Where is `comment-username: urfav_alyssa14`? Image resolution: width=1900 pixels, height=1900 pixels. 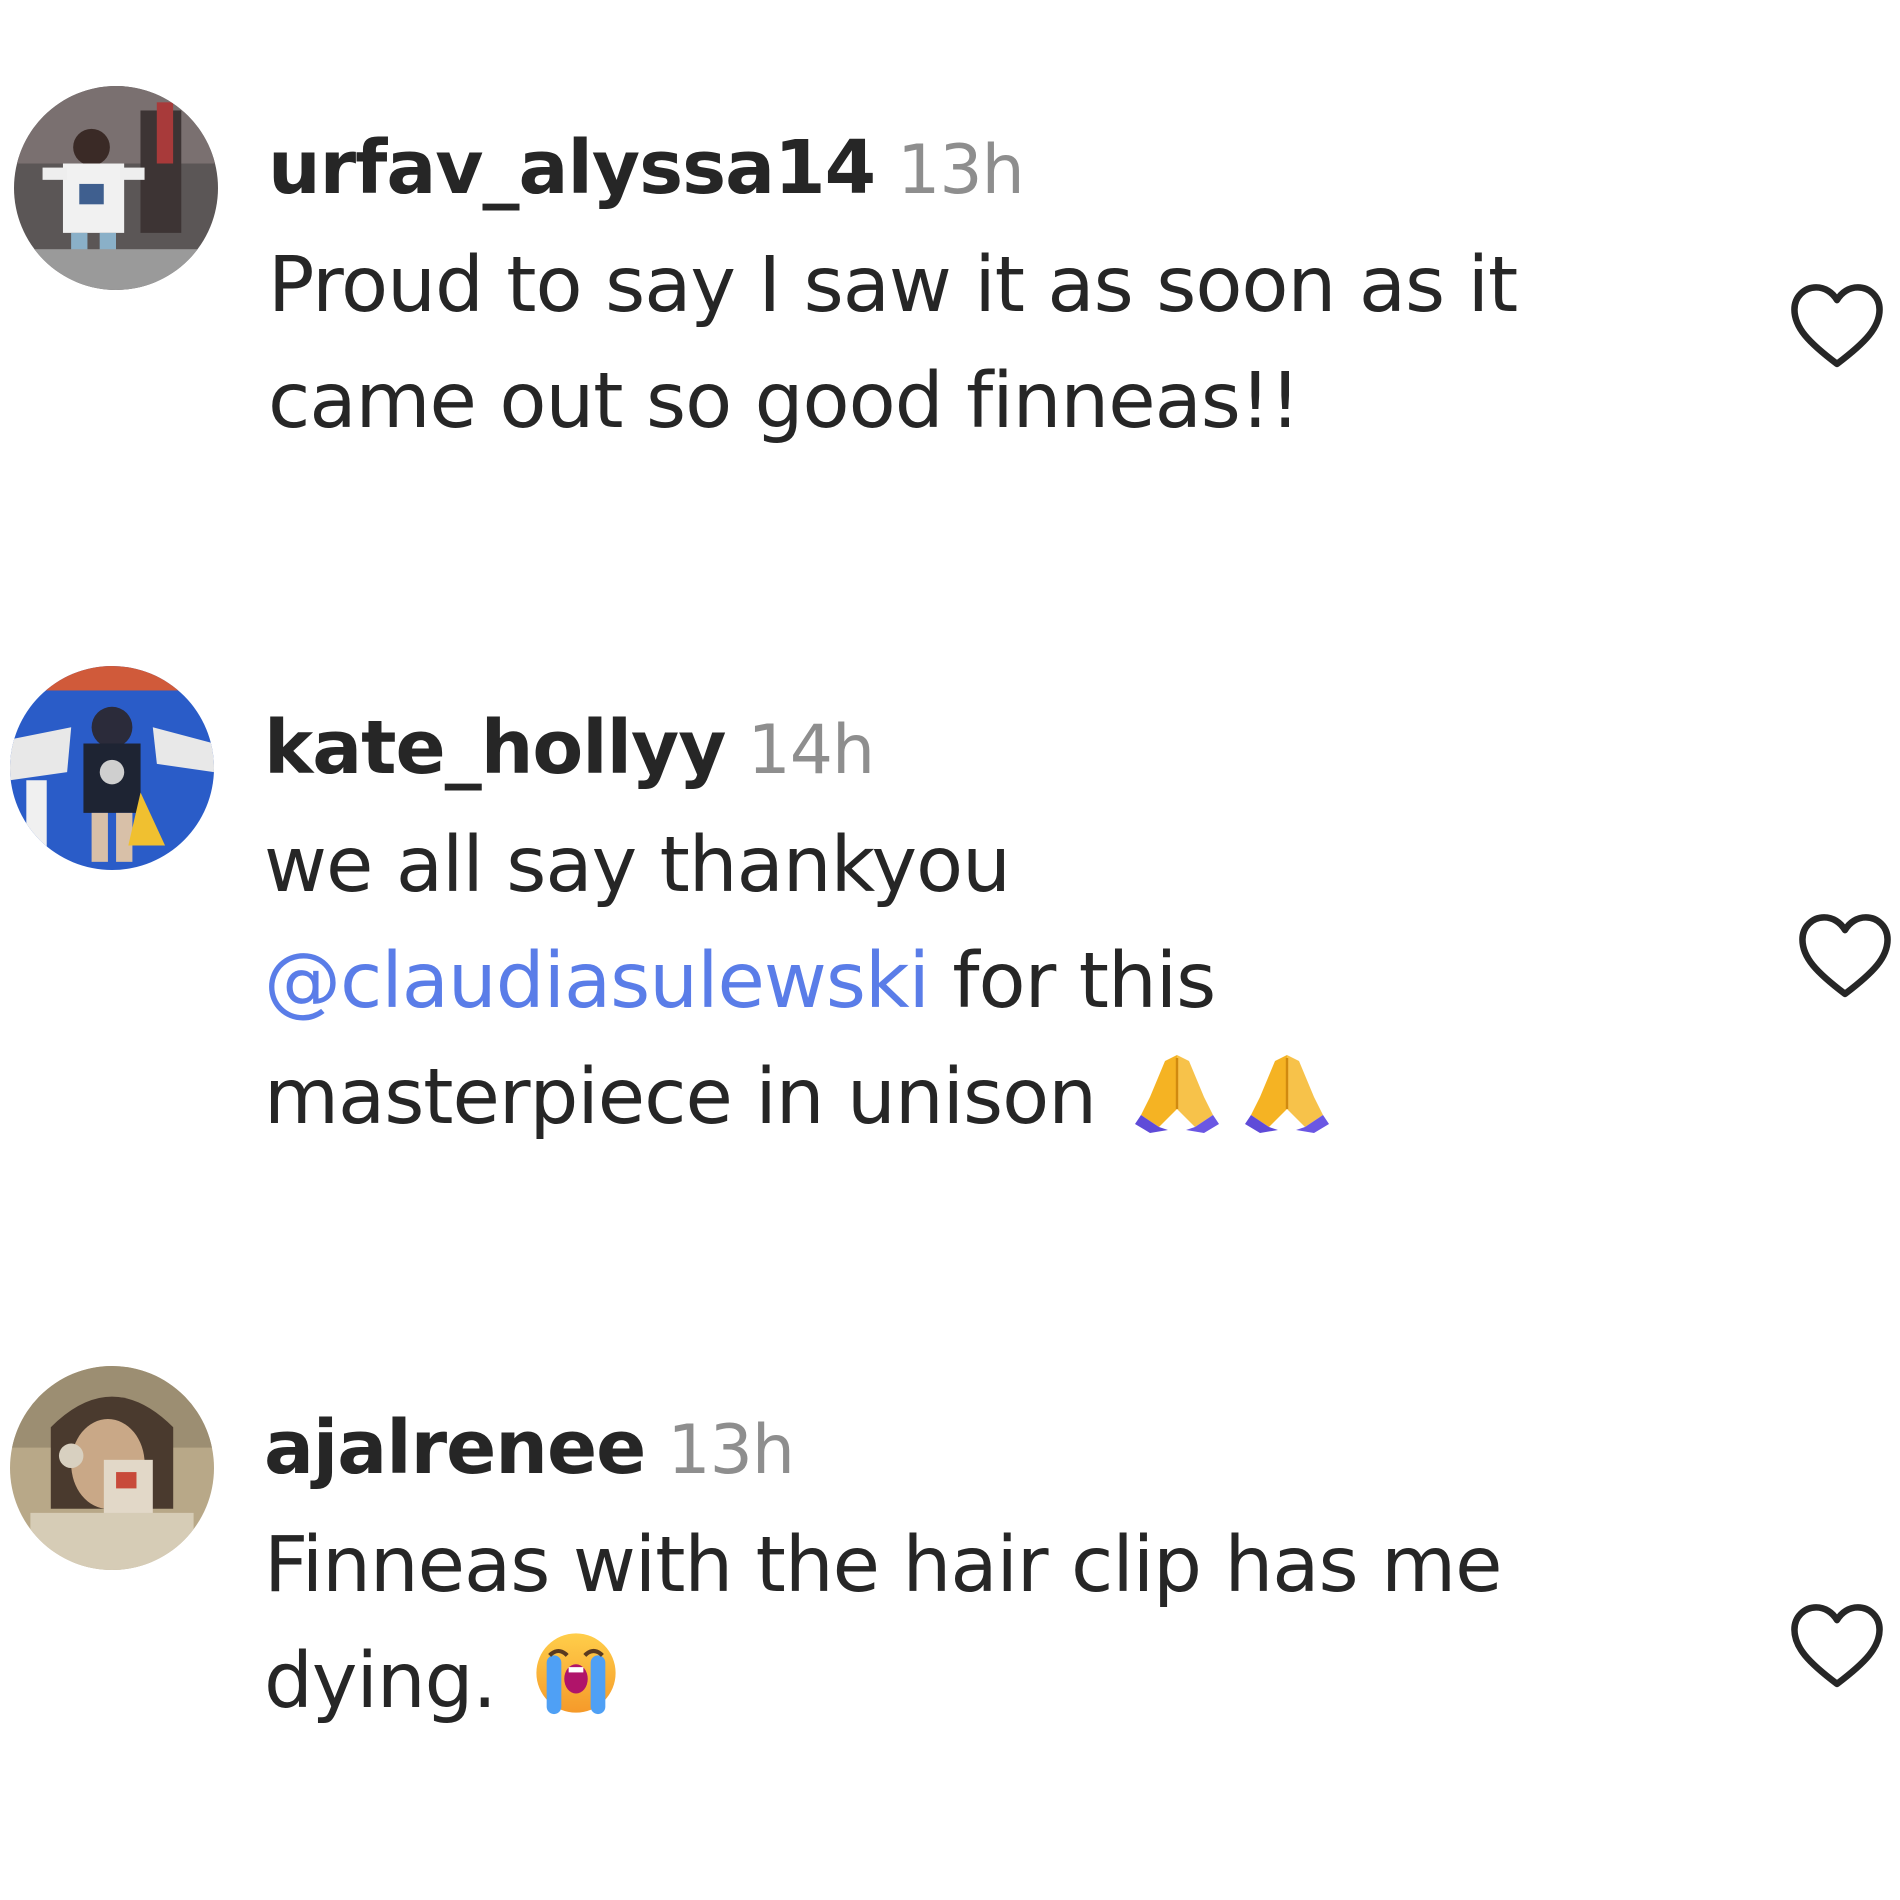 comment-username: urfav_alyssa14 is located at coordinates (572, 168).